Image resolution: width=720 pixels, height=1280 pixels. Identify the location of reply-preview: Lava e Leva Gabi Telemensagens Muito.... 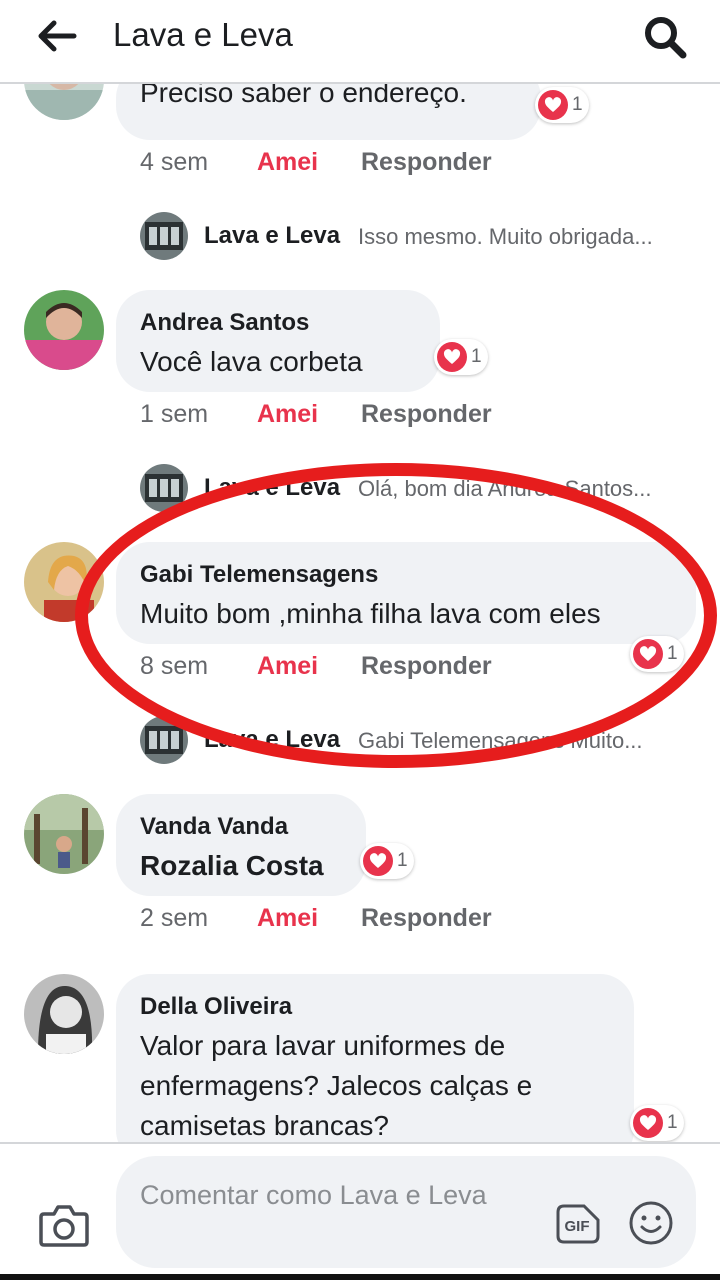
(420, 740).